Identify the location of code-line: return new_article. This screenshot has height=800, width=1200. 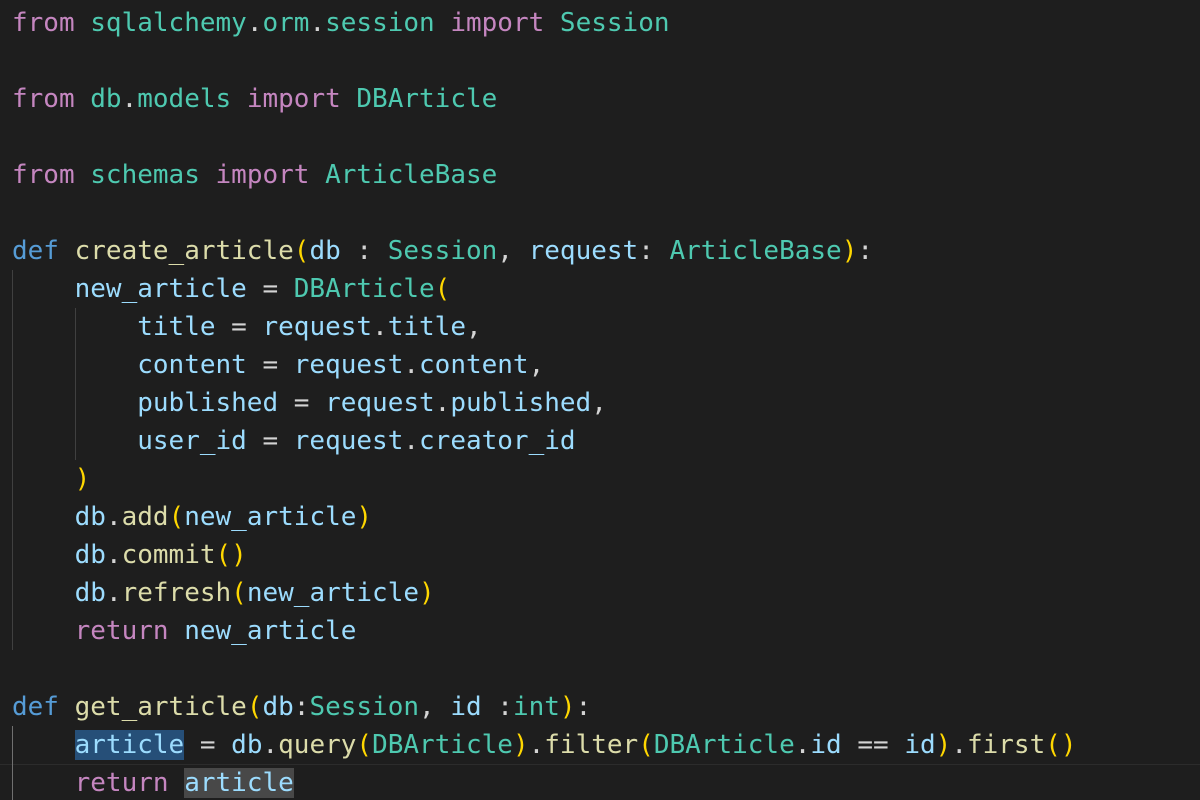
(544, 631).